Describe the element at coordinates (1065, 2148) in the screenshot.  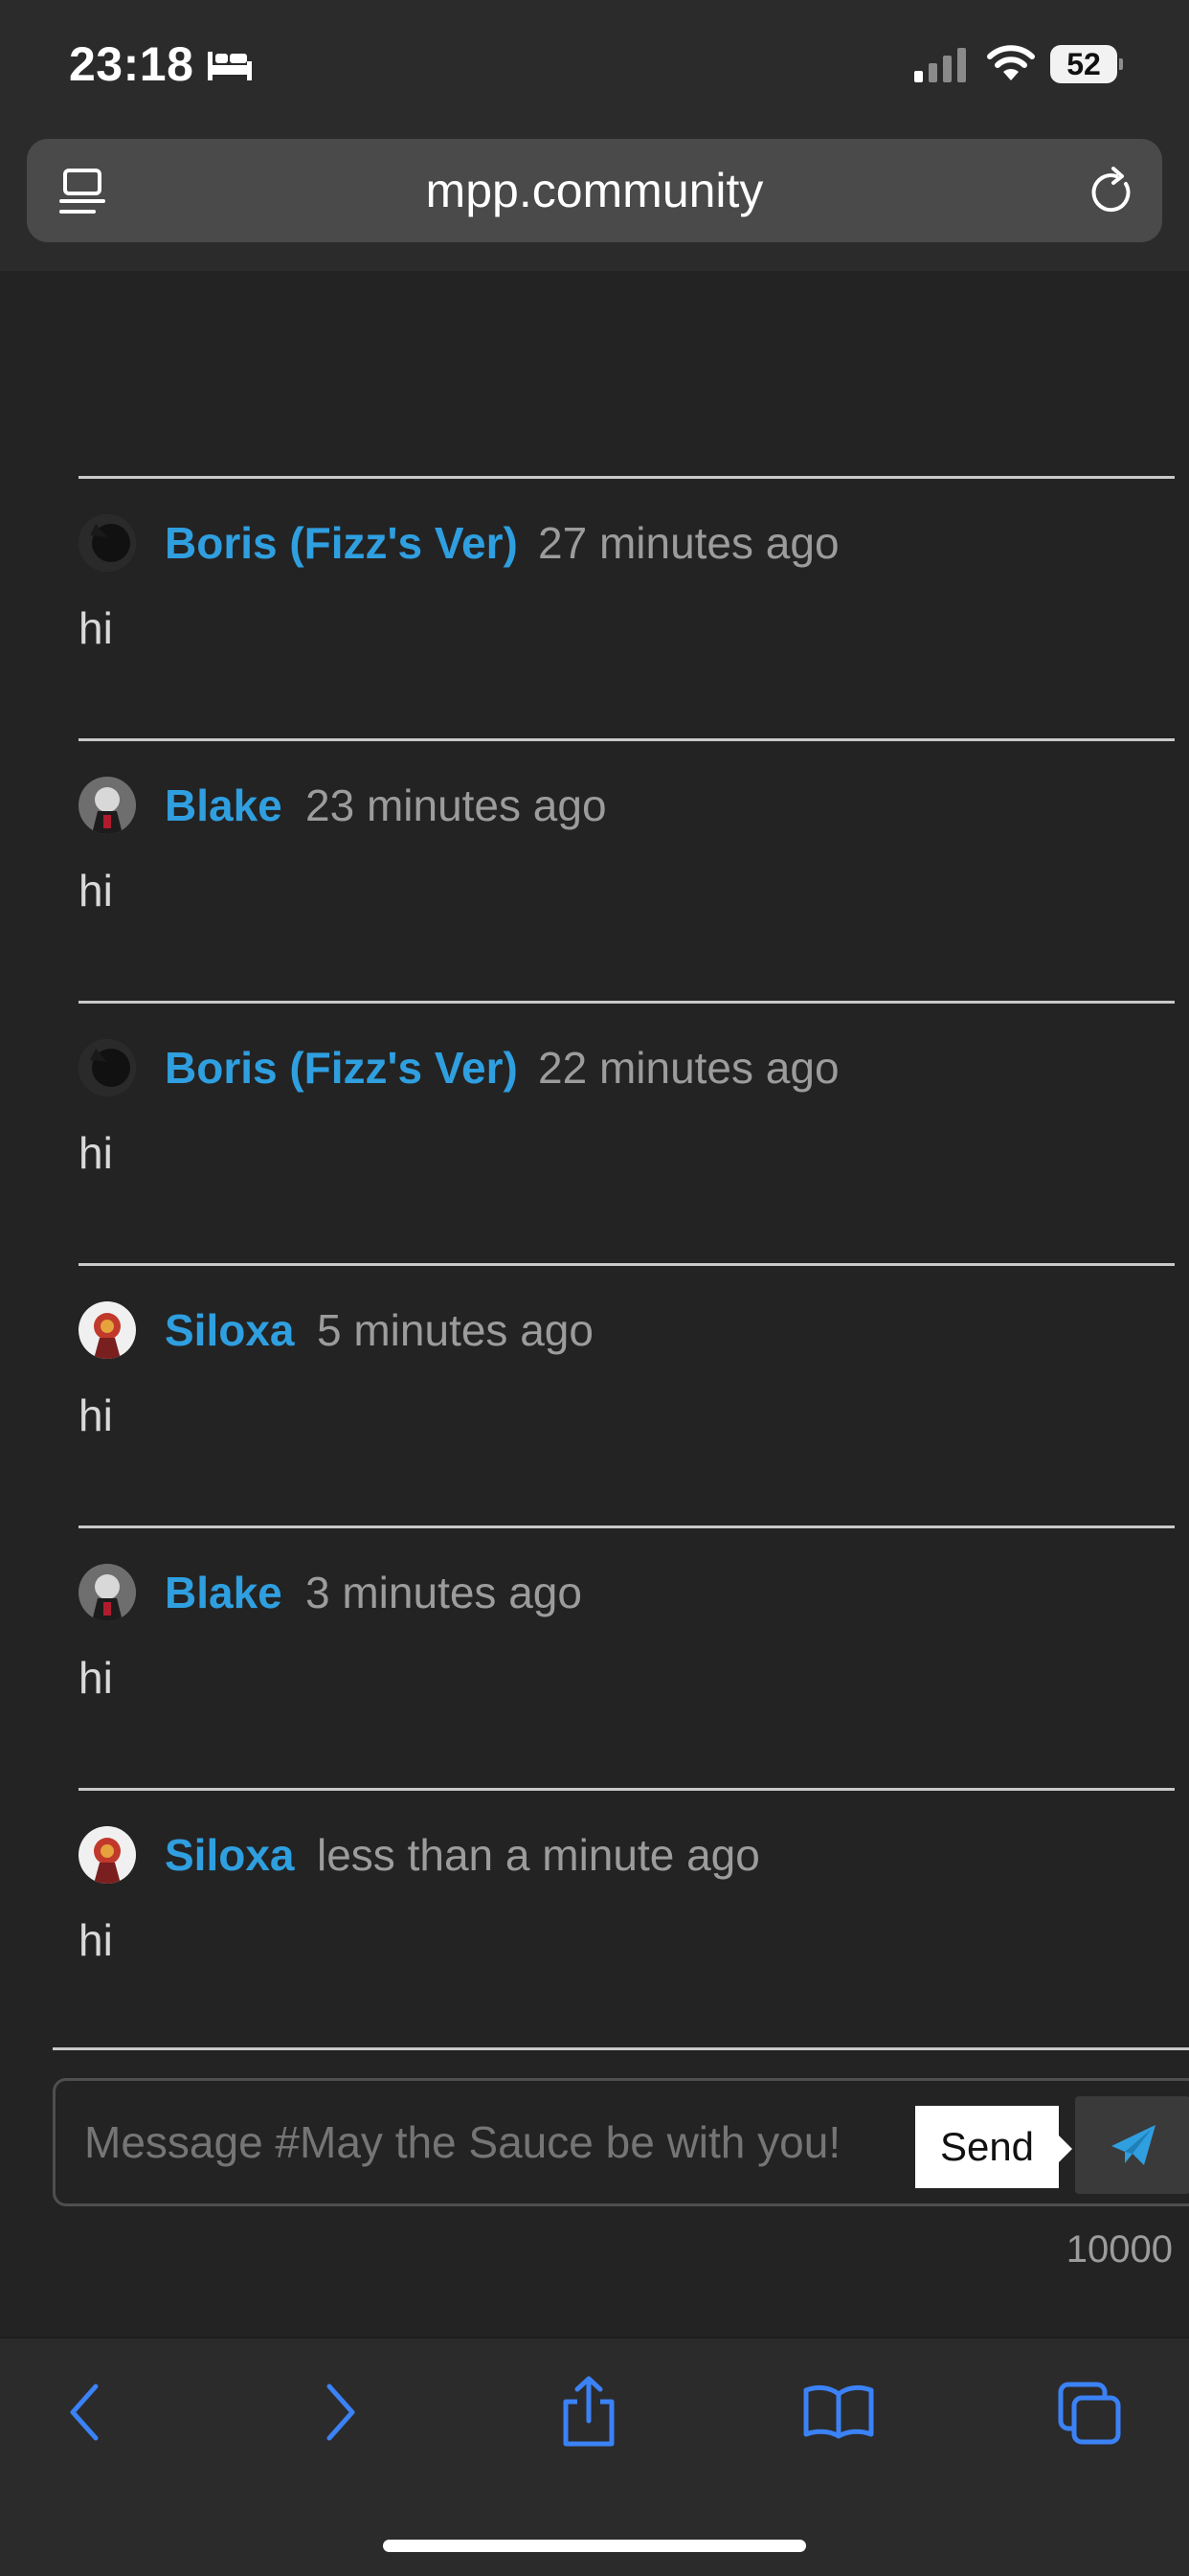
I see `tooltip-arrow` at that location.